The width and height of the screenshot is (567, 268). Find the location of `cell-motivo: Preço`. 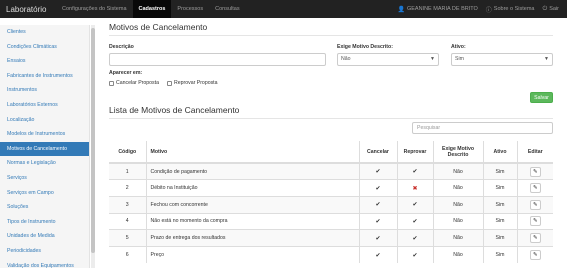

cell-motivo: Preço is located at coordinates (252, 254).